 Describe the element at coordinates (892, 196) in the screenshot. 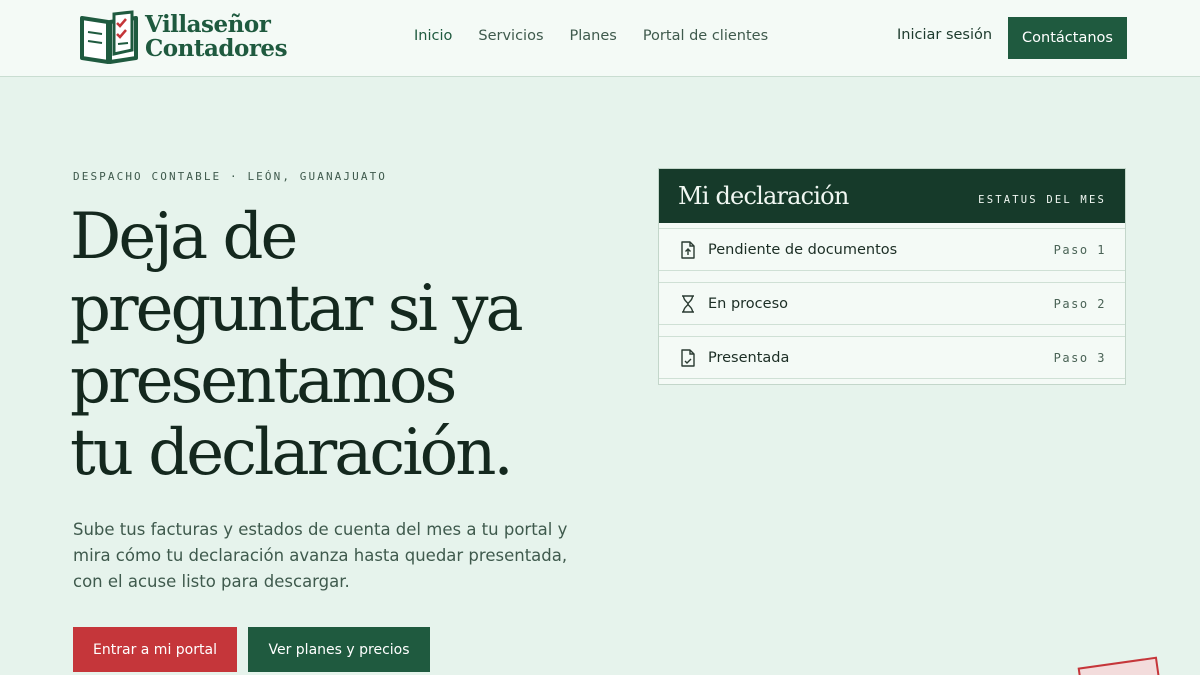

I see `card-header: Mi declaración ESTATUS DEL MES` at that location.